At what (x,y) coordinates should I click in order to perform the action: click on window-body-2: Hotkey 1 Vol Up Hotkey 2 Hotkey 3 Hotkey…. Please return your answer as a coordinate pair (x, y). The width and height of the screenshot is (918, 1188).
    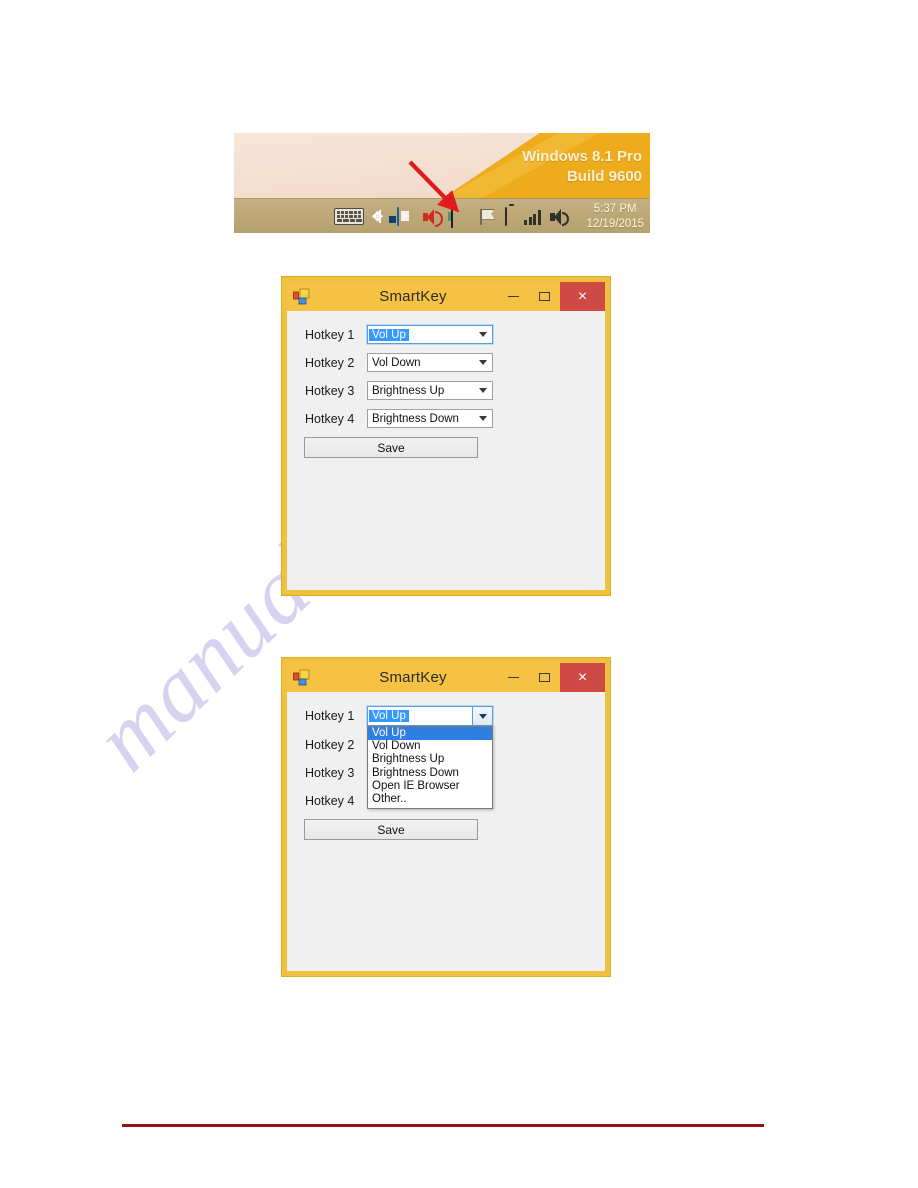
    Looking at the image, I should click on (446, 831).